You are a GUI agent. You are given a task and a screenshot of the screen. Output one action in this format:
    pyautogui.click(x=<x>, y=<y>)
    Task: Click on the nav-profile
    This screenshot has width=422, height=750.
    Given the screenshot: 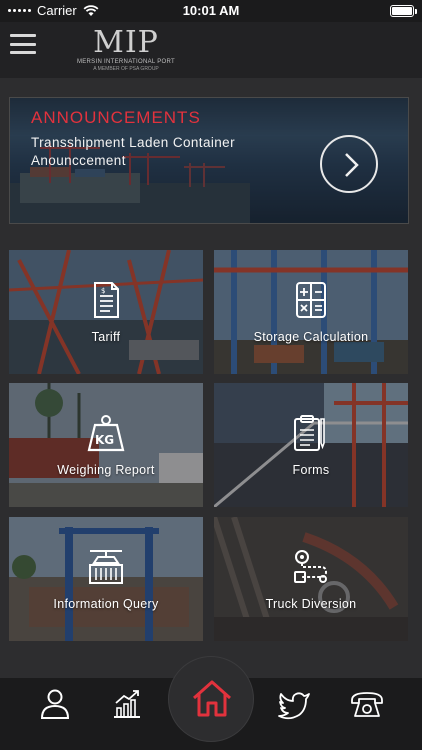 What is the action you would take?
    pyautogui.click(x=55, y=704)
    